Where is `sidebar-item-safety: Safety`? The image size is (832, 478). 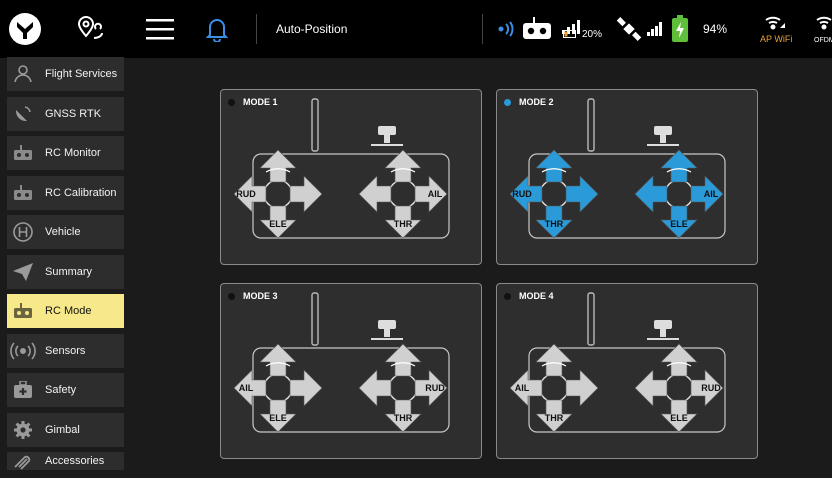
sidebar-item-safety: Safety is located at coordinates (65, 390).